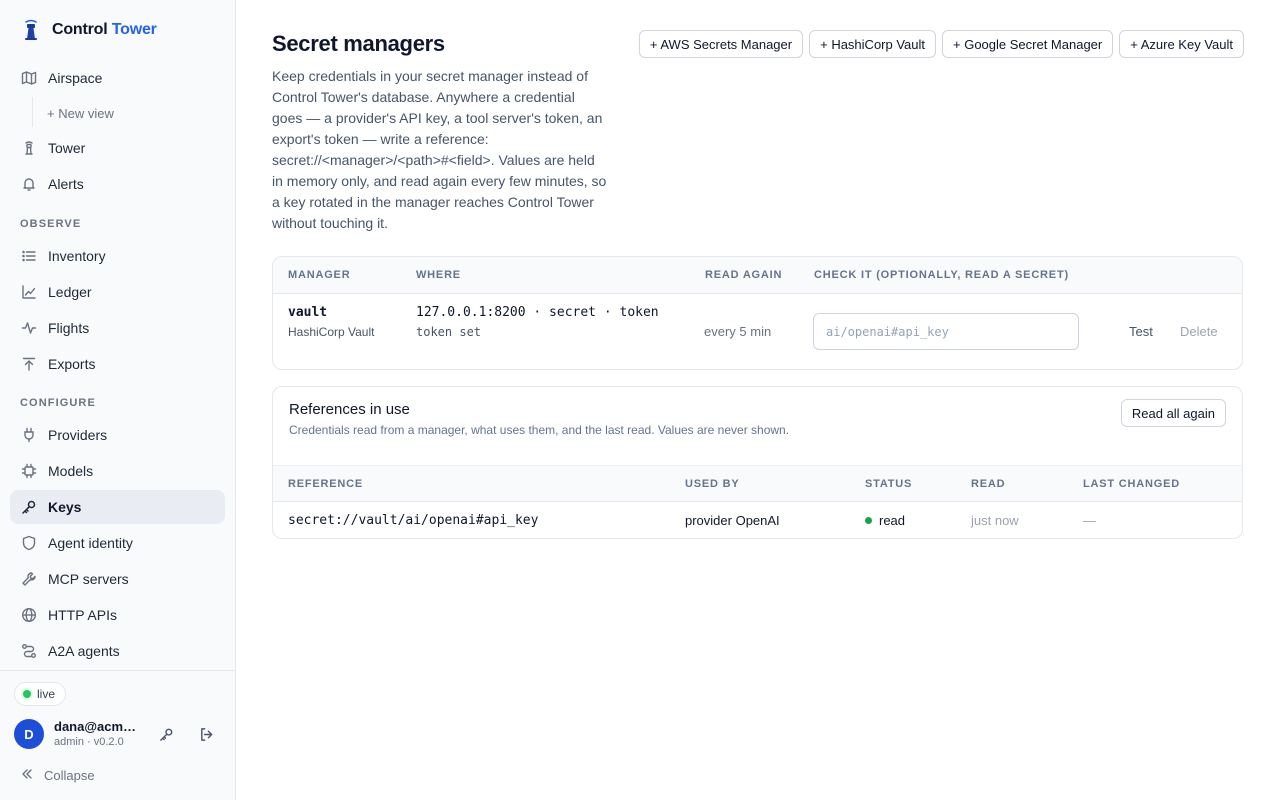 This screenshot has width=1280, height=800. I want to click on sidebar-item-label: MCP servers, so click(88, 579).